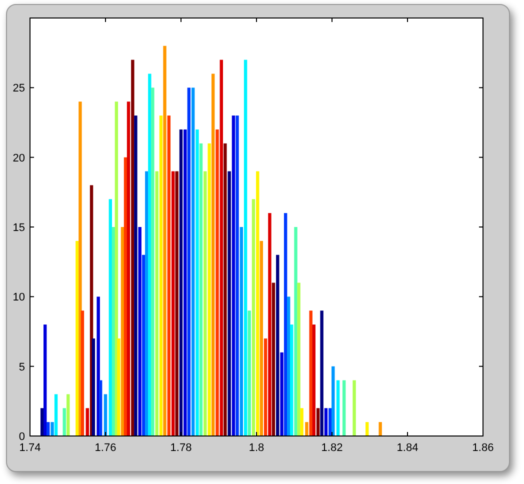  Describe the element at coordinates (483, 448) in the screenshot. I see `x-tick-label: 1.86` at that location.